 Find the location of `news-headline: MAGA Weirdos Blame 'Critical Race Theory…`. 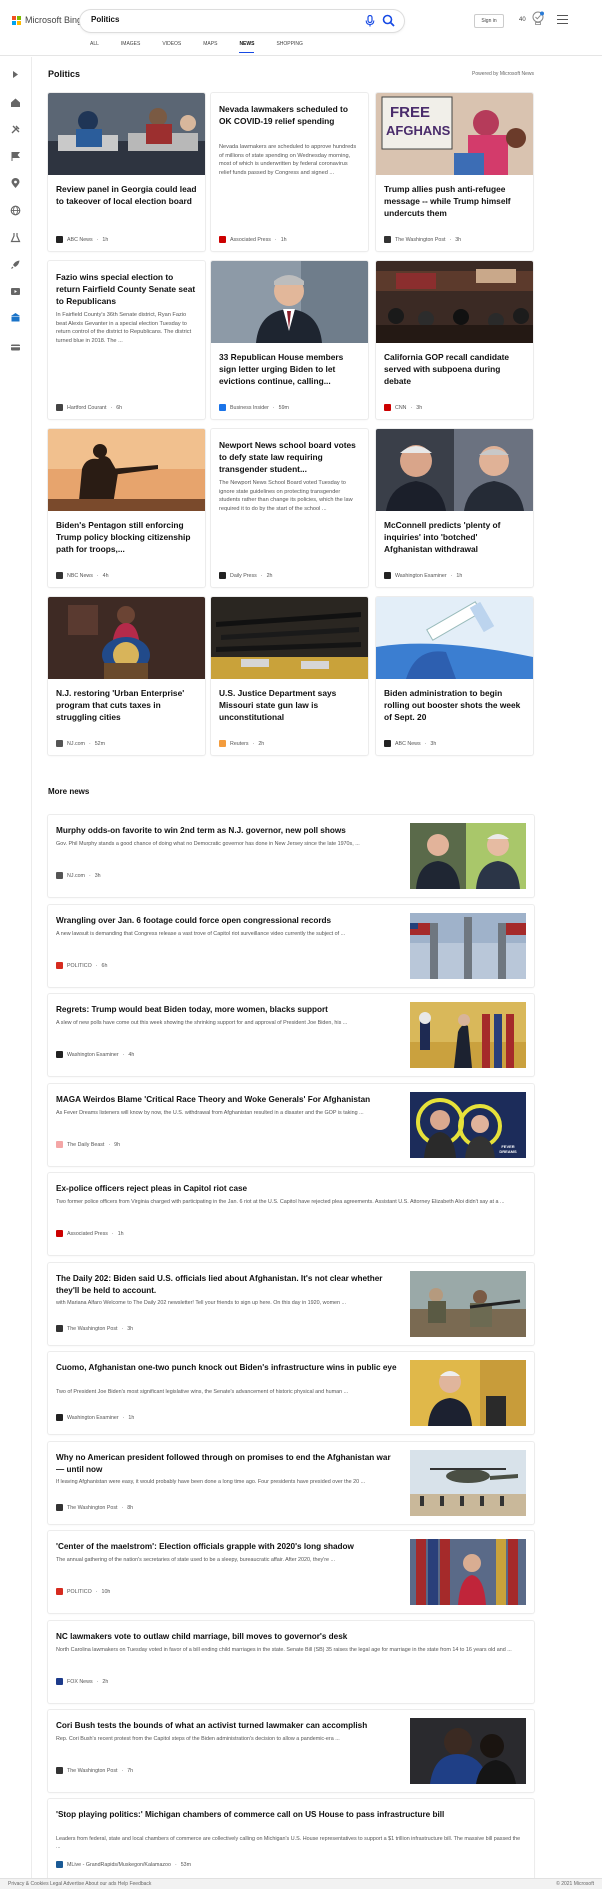

news-headline: MAGA Weirdos Blame 'Critical Race Theory… is located at coordinates (227, 1100).